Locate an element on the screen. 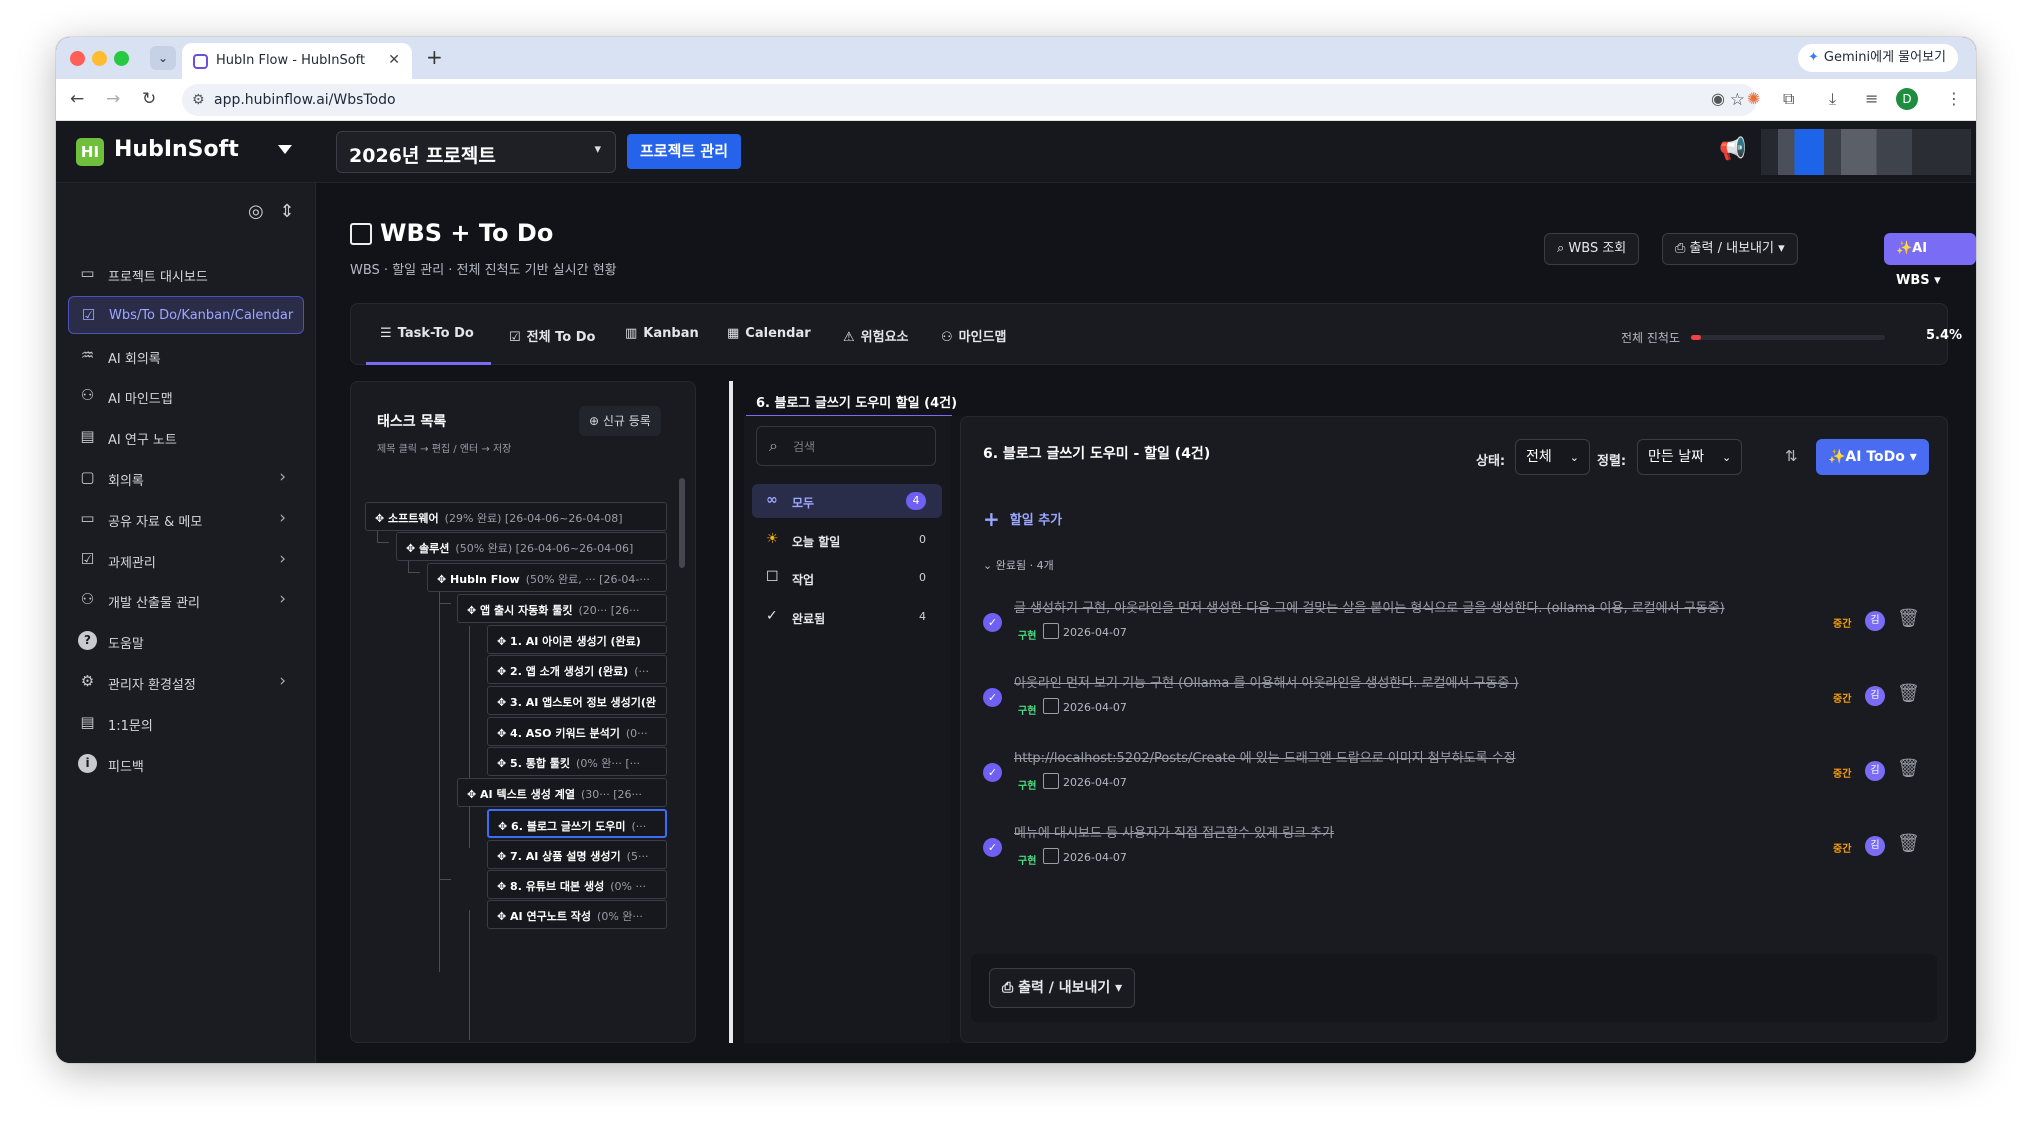  brand-name: HubInSoft is located at coordinates (176, 149).